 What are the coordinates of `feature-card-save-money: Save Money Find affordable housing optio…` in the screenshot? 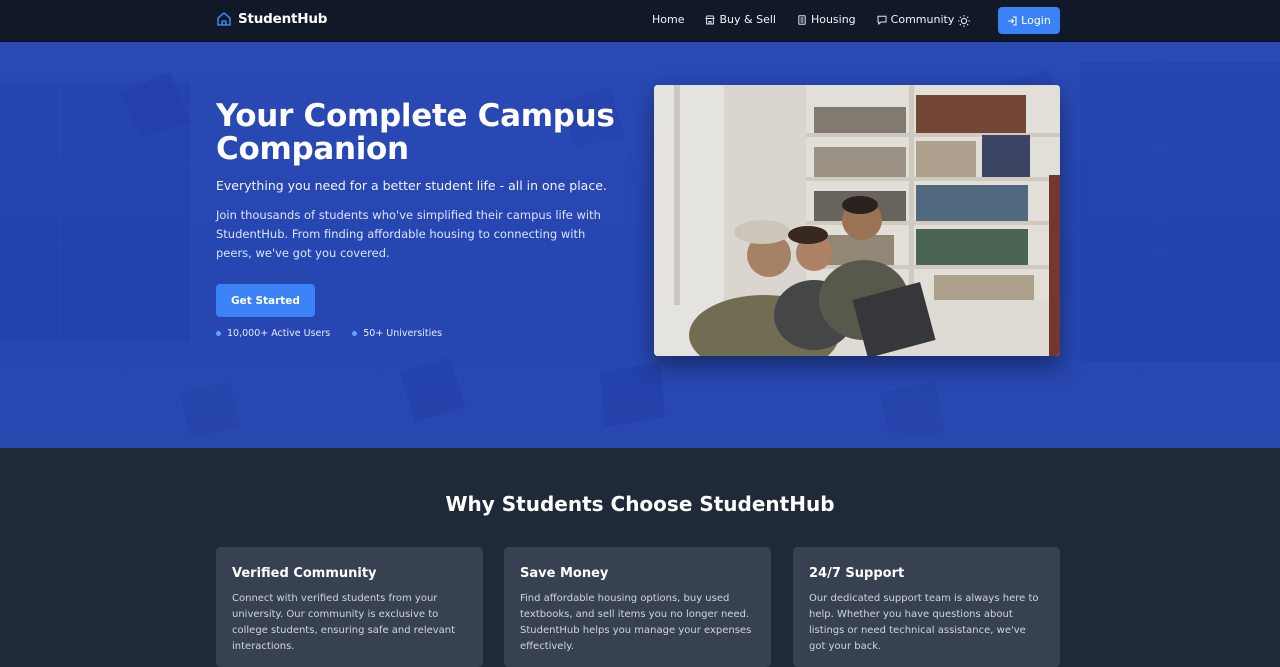 It's located at (637, 607).